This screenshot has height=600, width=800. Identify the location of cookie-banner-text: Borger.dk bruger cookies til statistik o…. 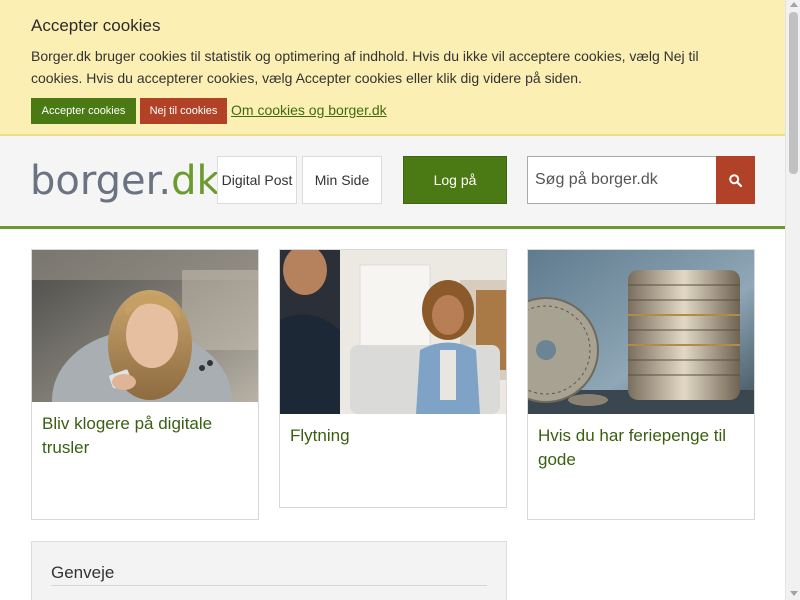
(365, 67).